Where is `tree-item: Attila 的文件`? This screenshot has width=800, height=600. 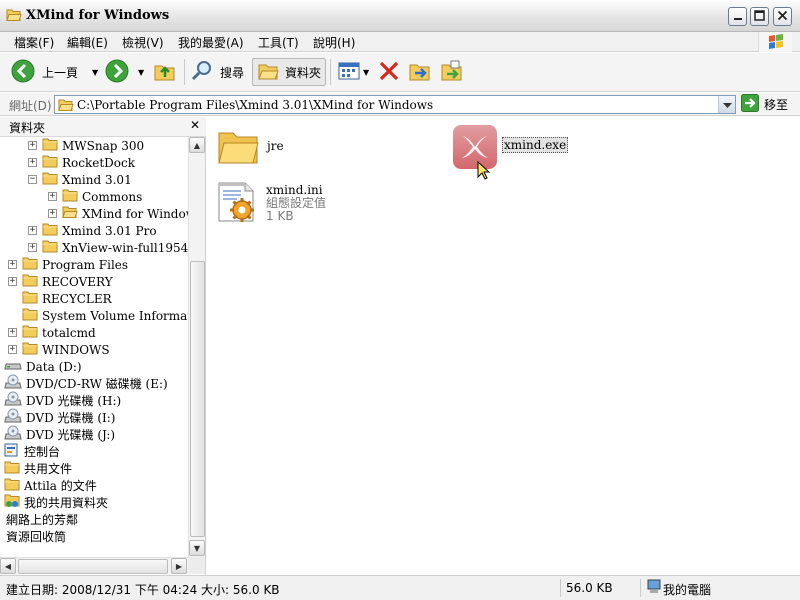
tree-item: Attila 的文件 is located at coordinates (50, 485).